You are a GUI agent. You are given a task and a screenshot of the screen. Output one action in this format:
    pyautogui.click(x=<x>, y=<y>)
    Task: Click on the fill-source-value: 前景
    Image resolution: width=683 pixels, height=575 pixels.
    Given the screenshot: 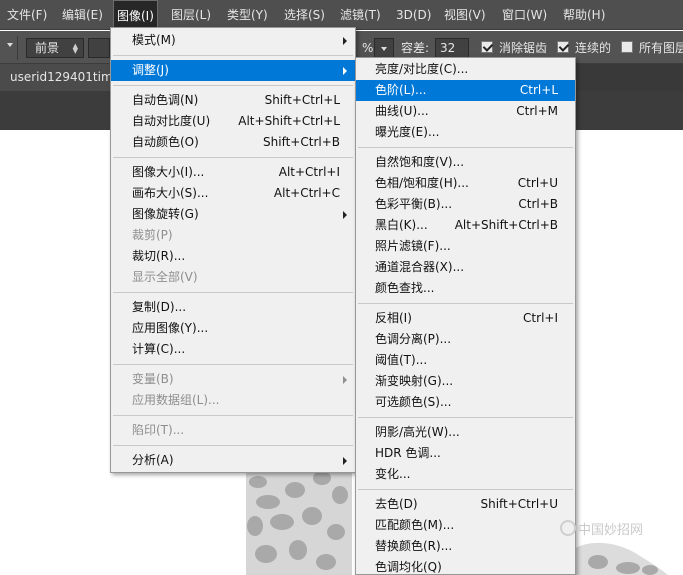 What is the action you would take?
    pyautogui.click(x=47, y=48)
    